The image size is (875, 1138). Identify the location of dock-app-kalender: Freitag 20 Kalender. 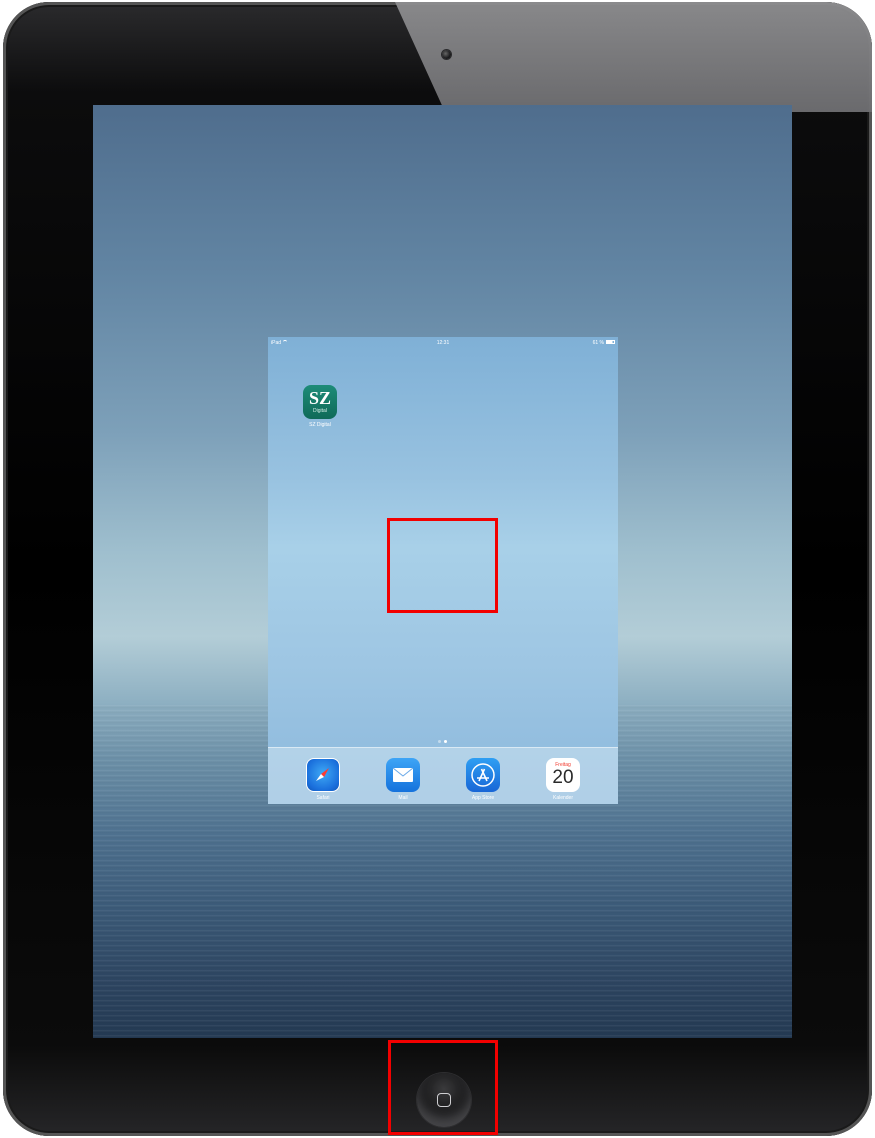
(563, 779).